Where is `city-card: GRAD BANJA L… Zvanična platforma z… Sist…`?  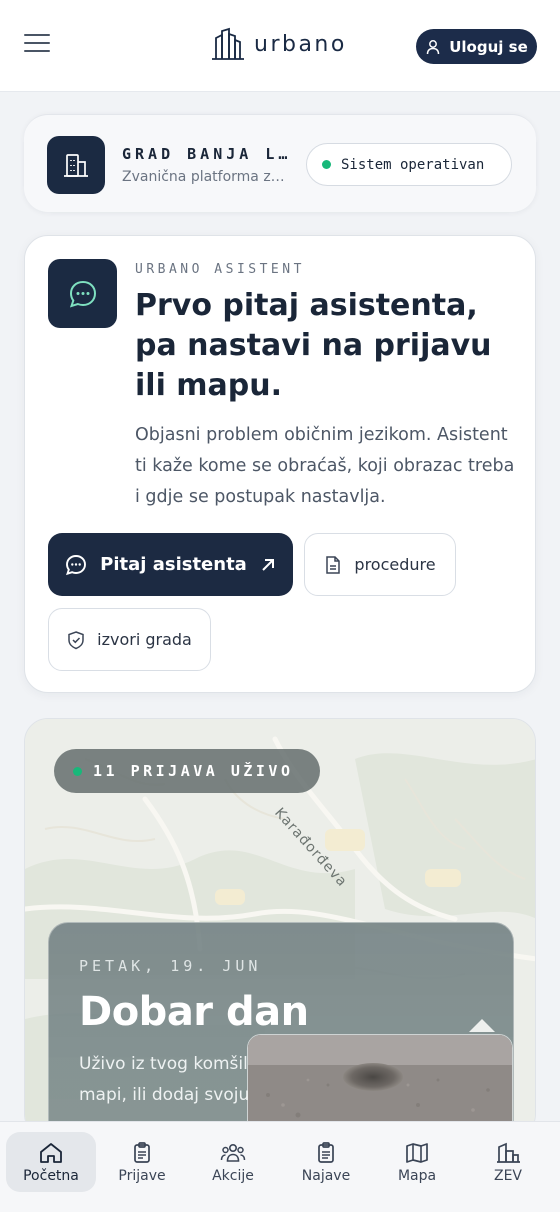 city-card: GRAD BANJA L… Zvanična platforma z… Sist… is located at coordinates (280, 163).